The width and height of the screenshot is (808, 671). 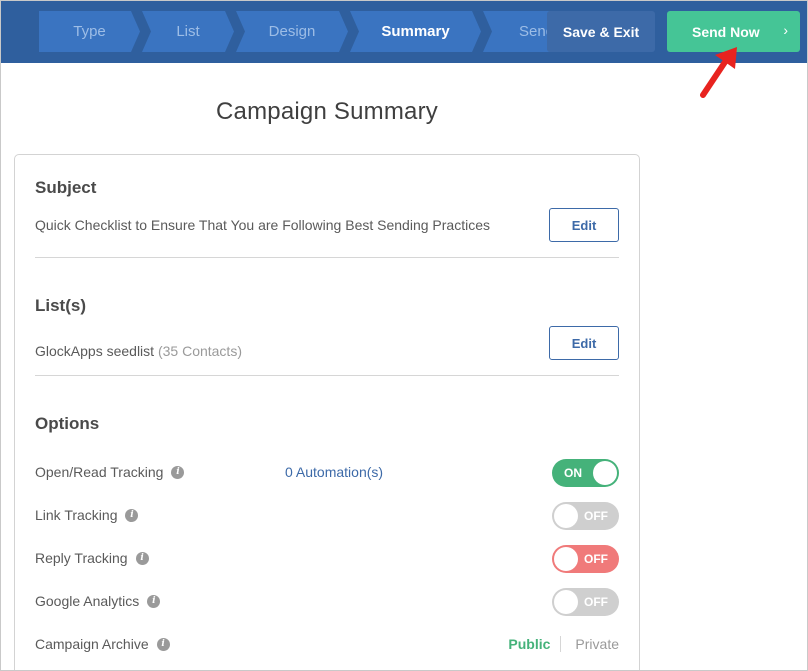 I want to click on step-list-label: List, so click(x=188, y=31).